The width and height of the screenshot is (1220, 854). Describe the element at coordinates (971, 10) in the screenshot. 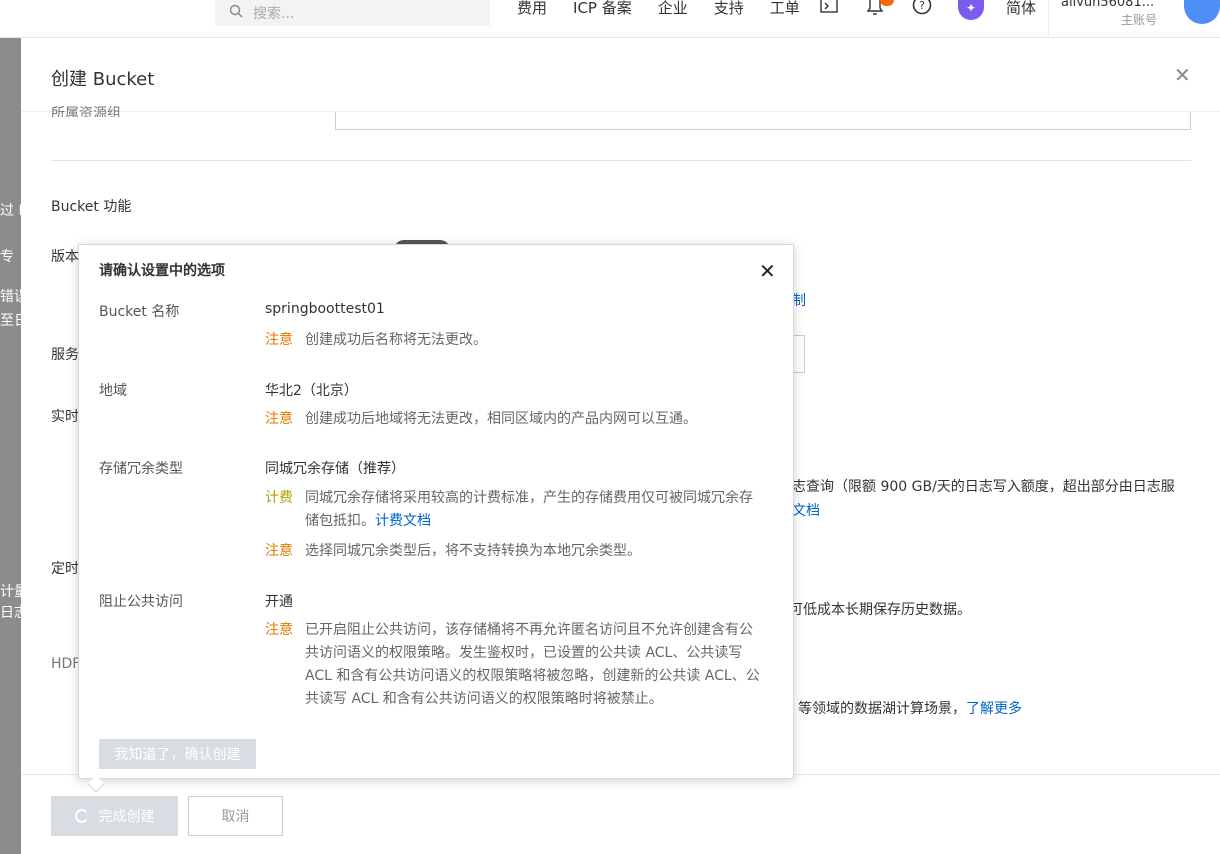

I see `assistant-icon: ✦` at that location.